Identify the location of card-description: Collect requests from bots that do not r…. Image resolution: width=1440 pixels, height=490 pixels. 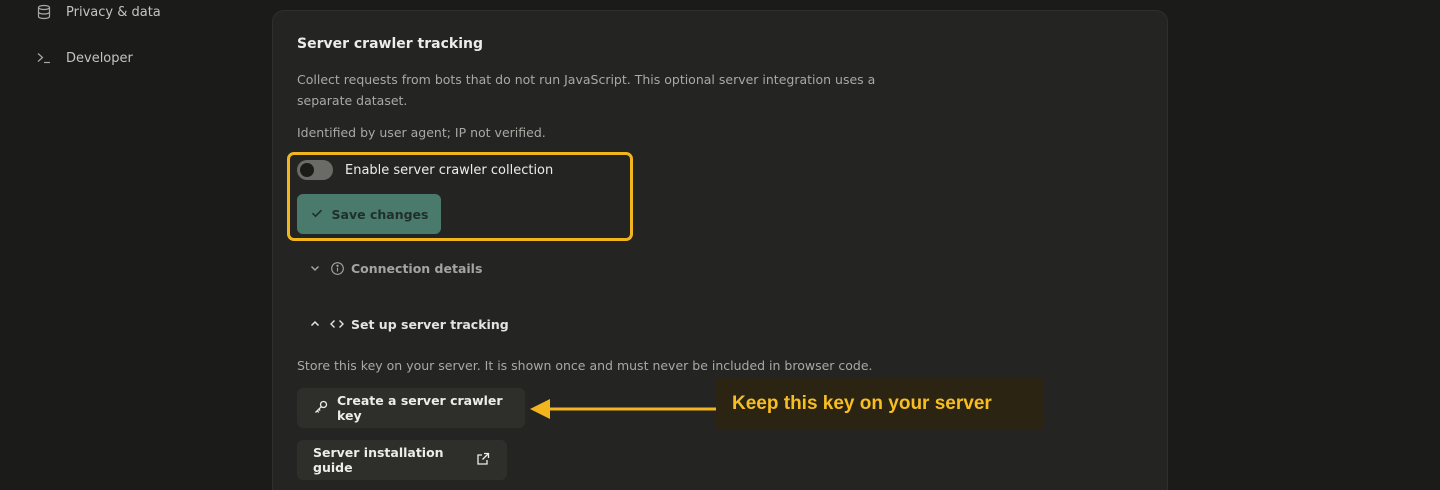
(586, 90).